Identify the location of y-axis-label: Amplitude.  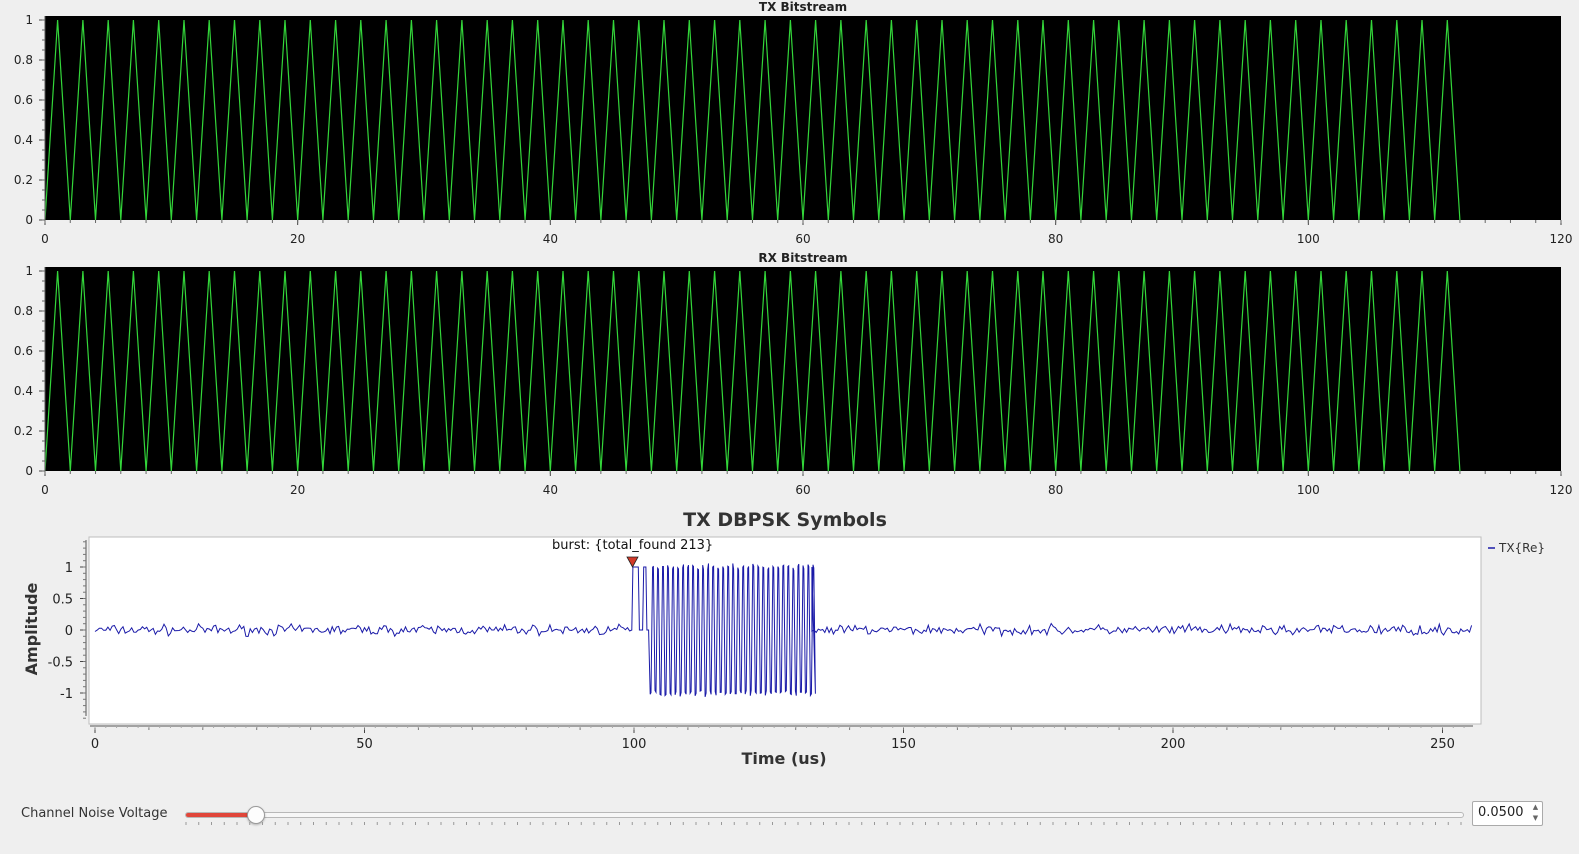
(31, 628).